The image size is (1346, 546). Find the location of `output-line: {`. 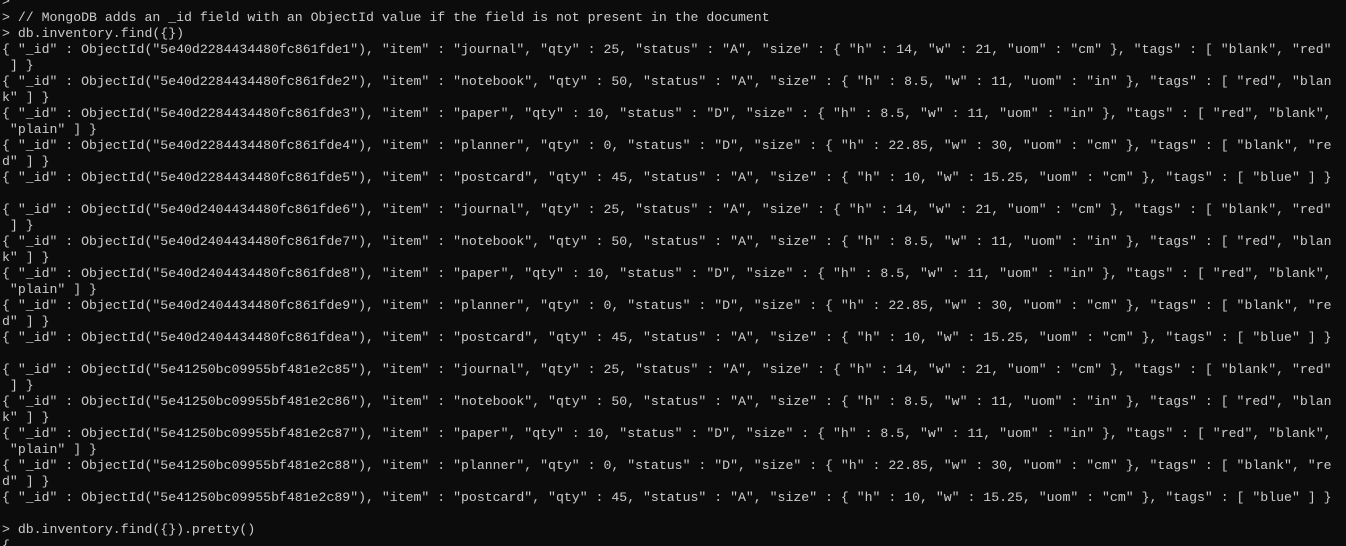

output-line: { is located at coordinates (6, 542).